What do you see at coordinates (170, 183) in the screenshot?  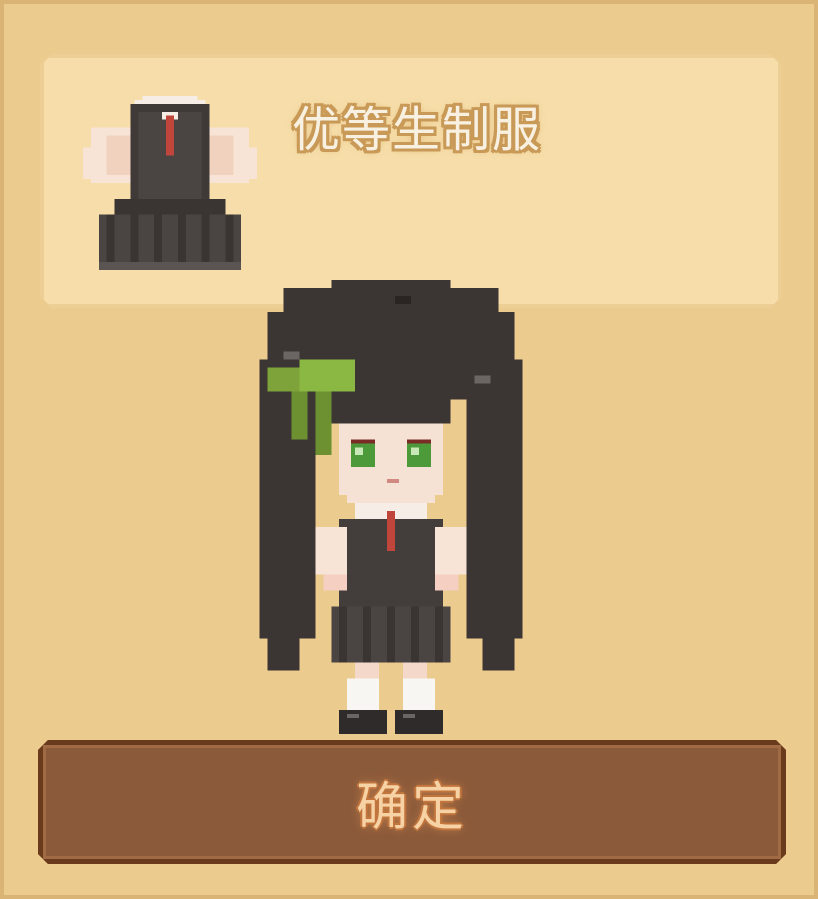 I see `school-uniform-icon` at bounding box center [170, 183].